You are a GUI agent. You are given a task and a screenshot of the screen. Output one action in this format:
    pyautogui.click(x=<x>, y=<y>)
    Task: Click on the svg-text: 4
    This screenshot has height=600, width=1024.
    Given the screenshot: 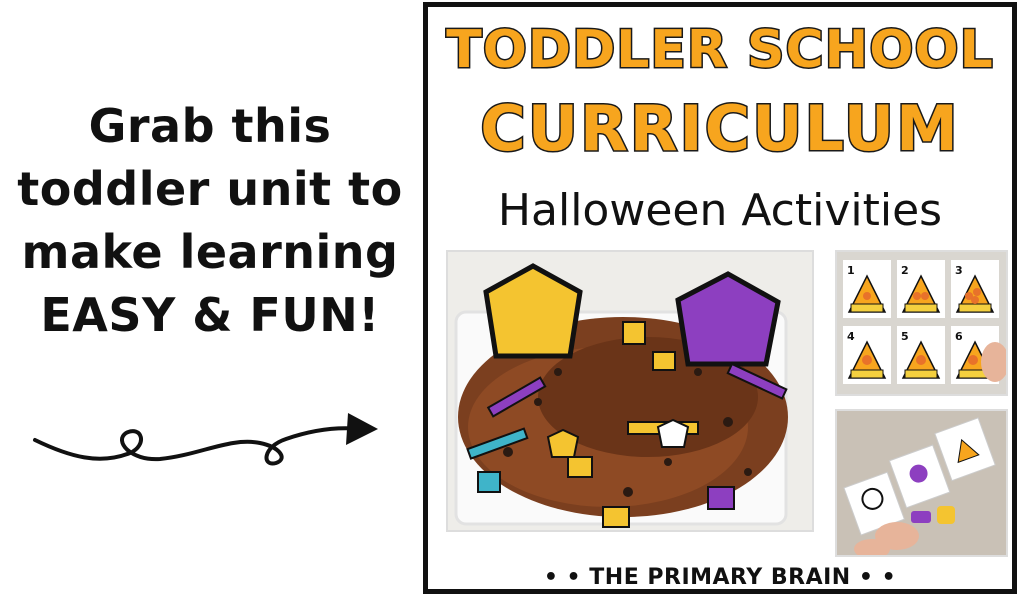 What is the action you would take?
    pyautogui.click(x=851, y=336)
    